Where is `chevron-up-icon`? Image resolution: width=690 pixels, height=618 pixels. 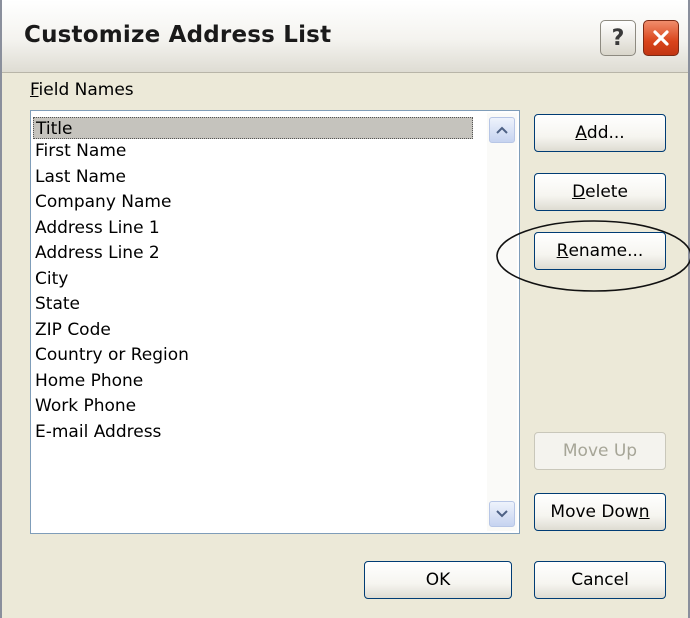 chevron-up-icon is located at coordinates (502, 130).